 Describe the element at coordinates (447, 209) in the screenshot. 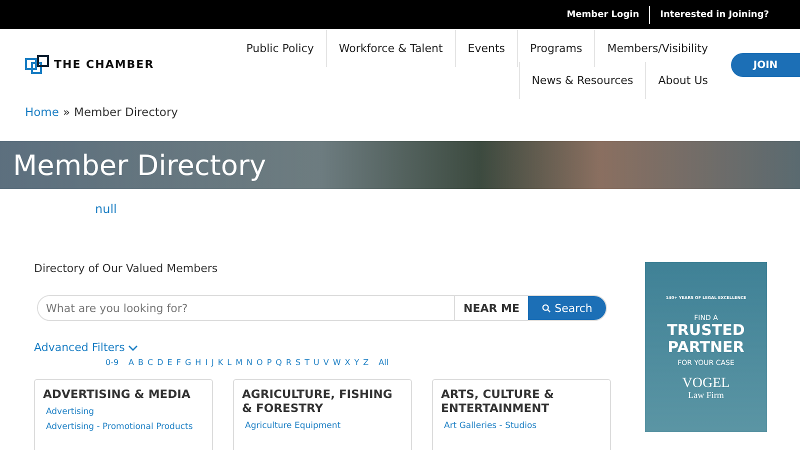

I see `text-link: null` at that location.